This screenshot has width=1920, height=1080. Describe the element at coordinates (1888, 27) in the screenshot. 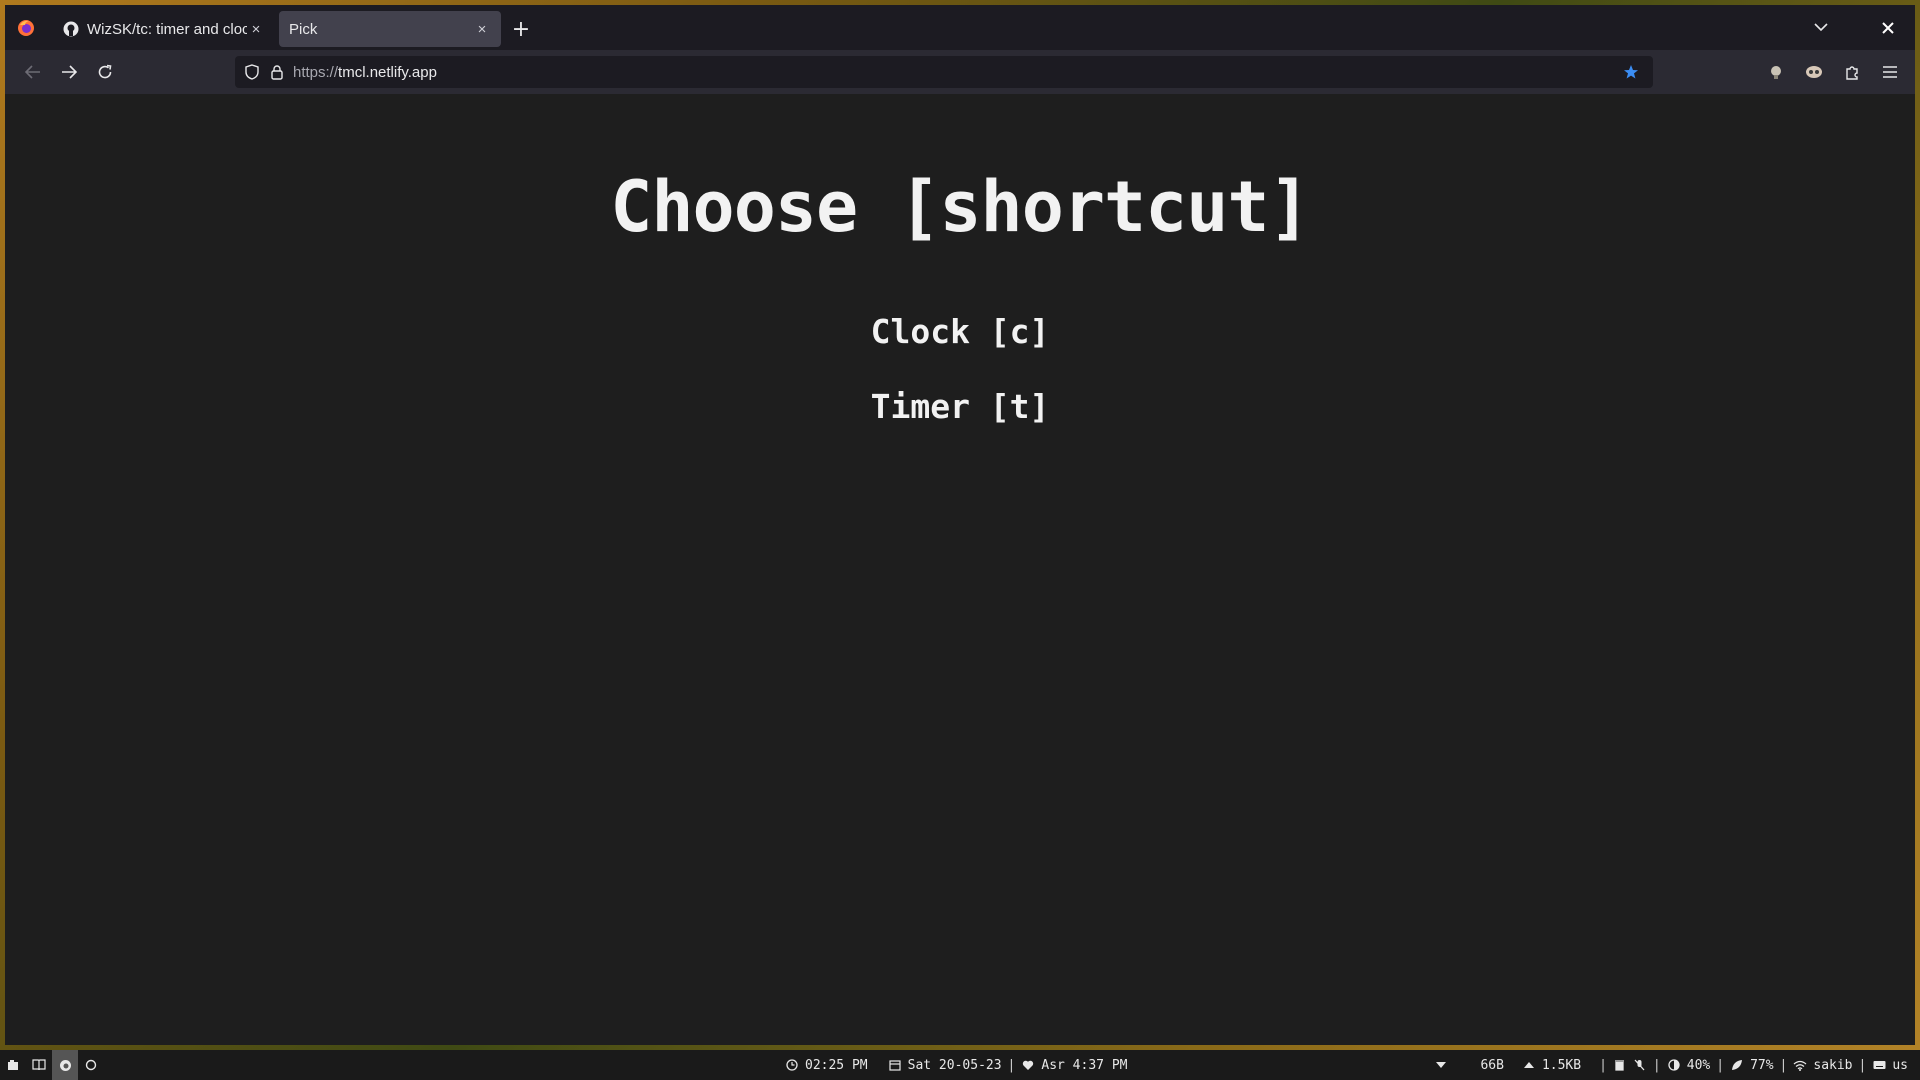

I see `close-icon` at that location.